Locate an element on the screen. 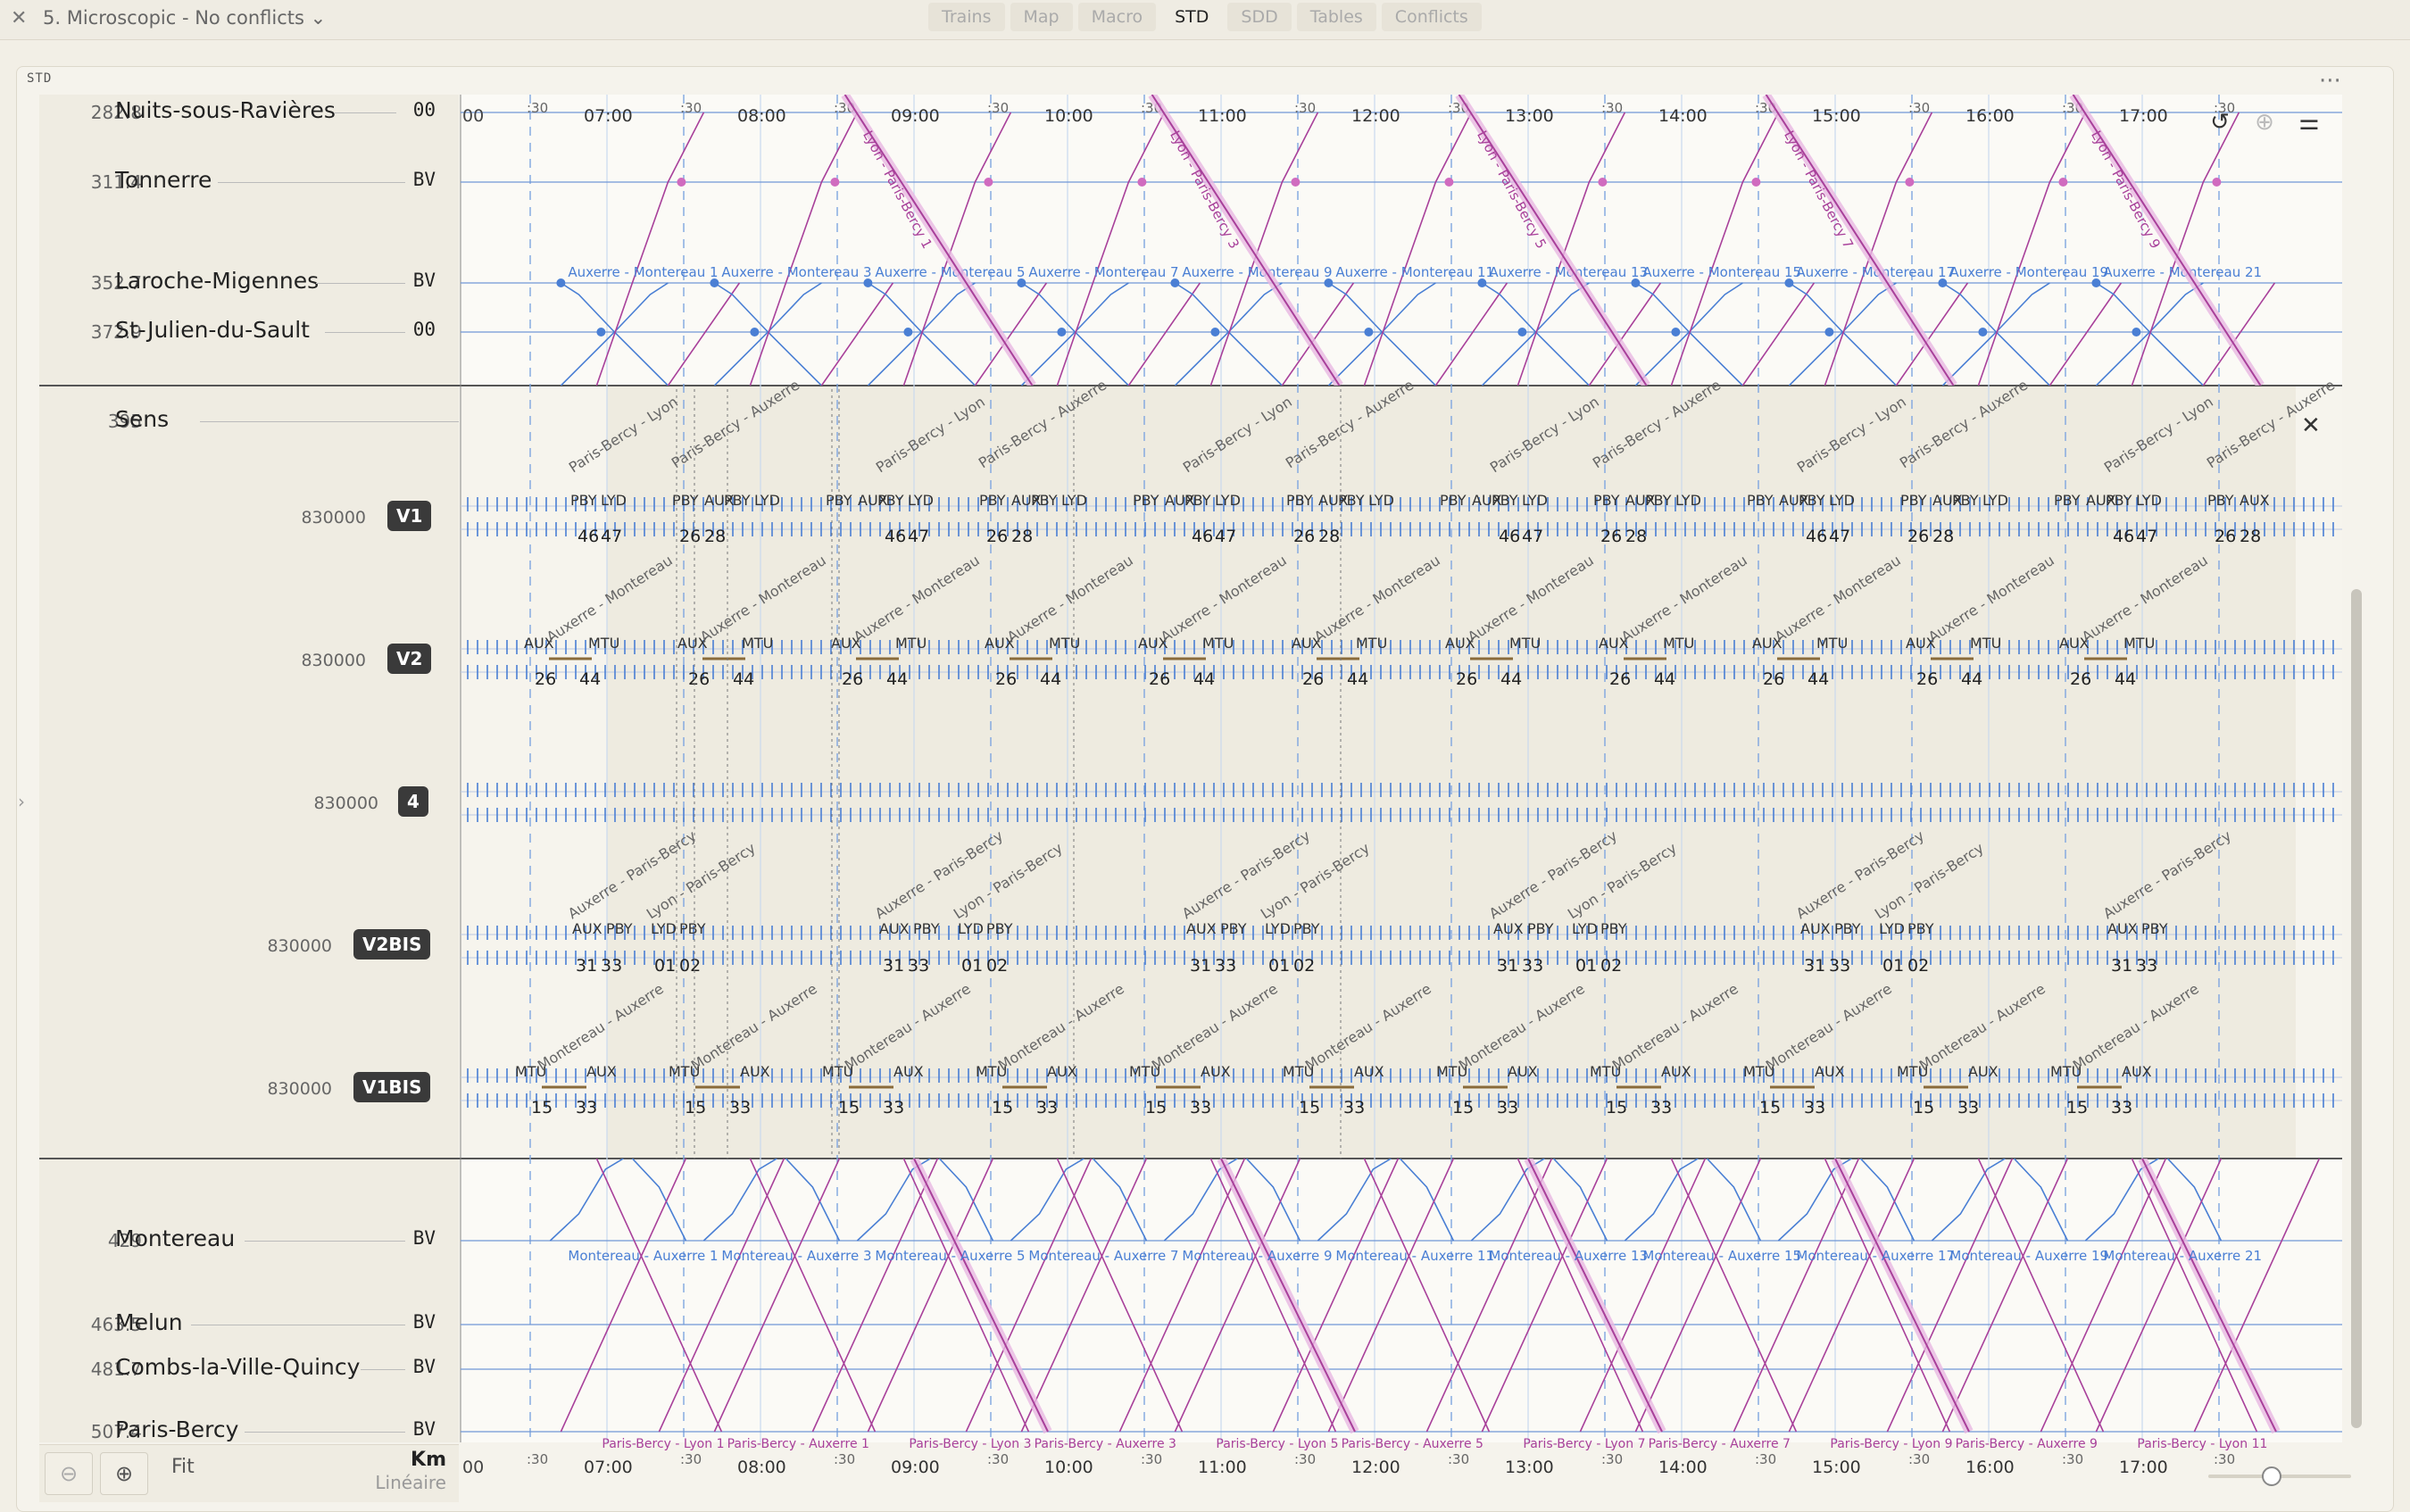 This screenshot has width=2410, height=1512. time-axis-bottom-label: 13:00 is located at coordinates (1529, 1468).